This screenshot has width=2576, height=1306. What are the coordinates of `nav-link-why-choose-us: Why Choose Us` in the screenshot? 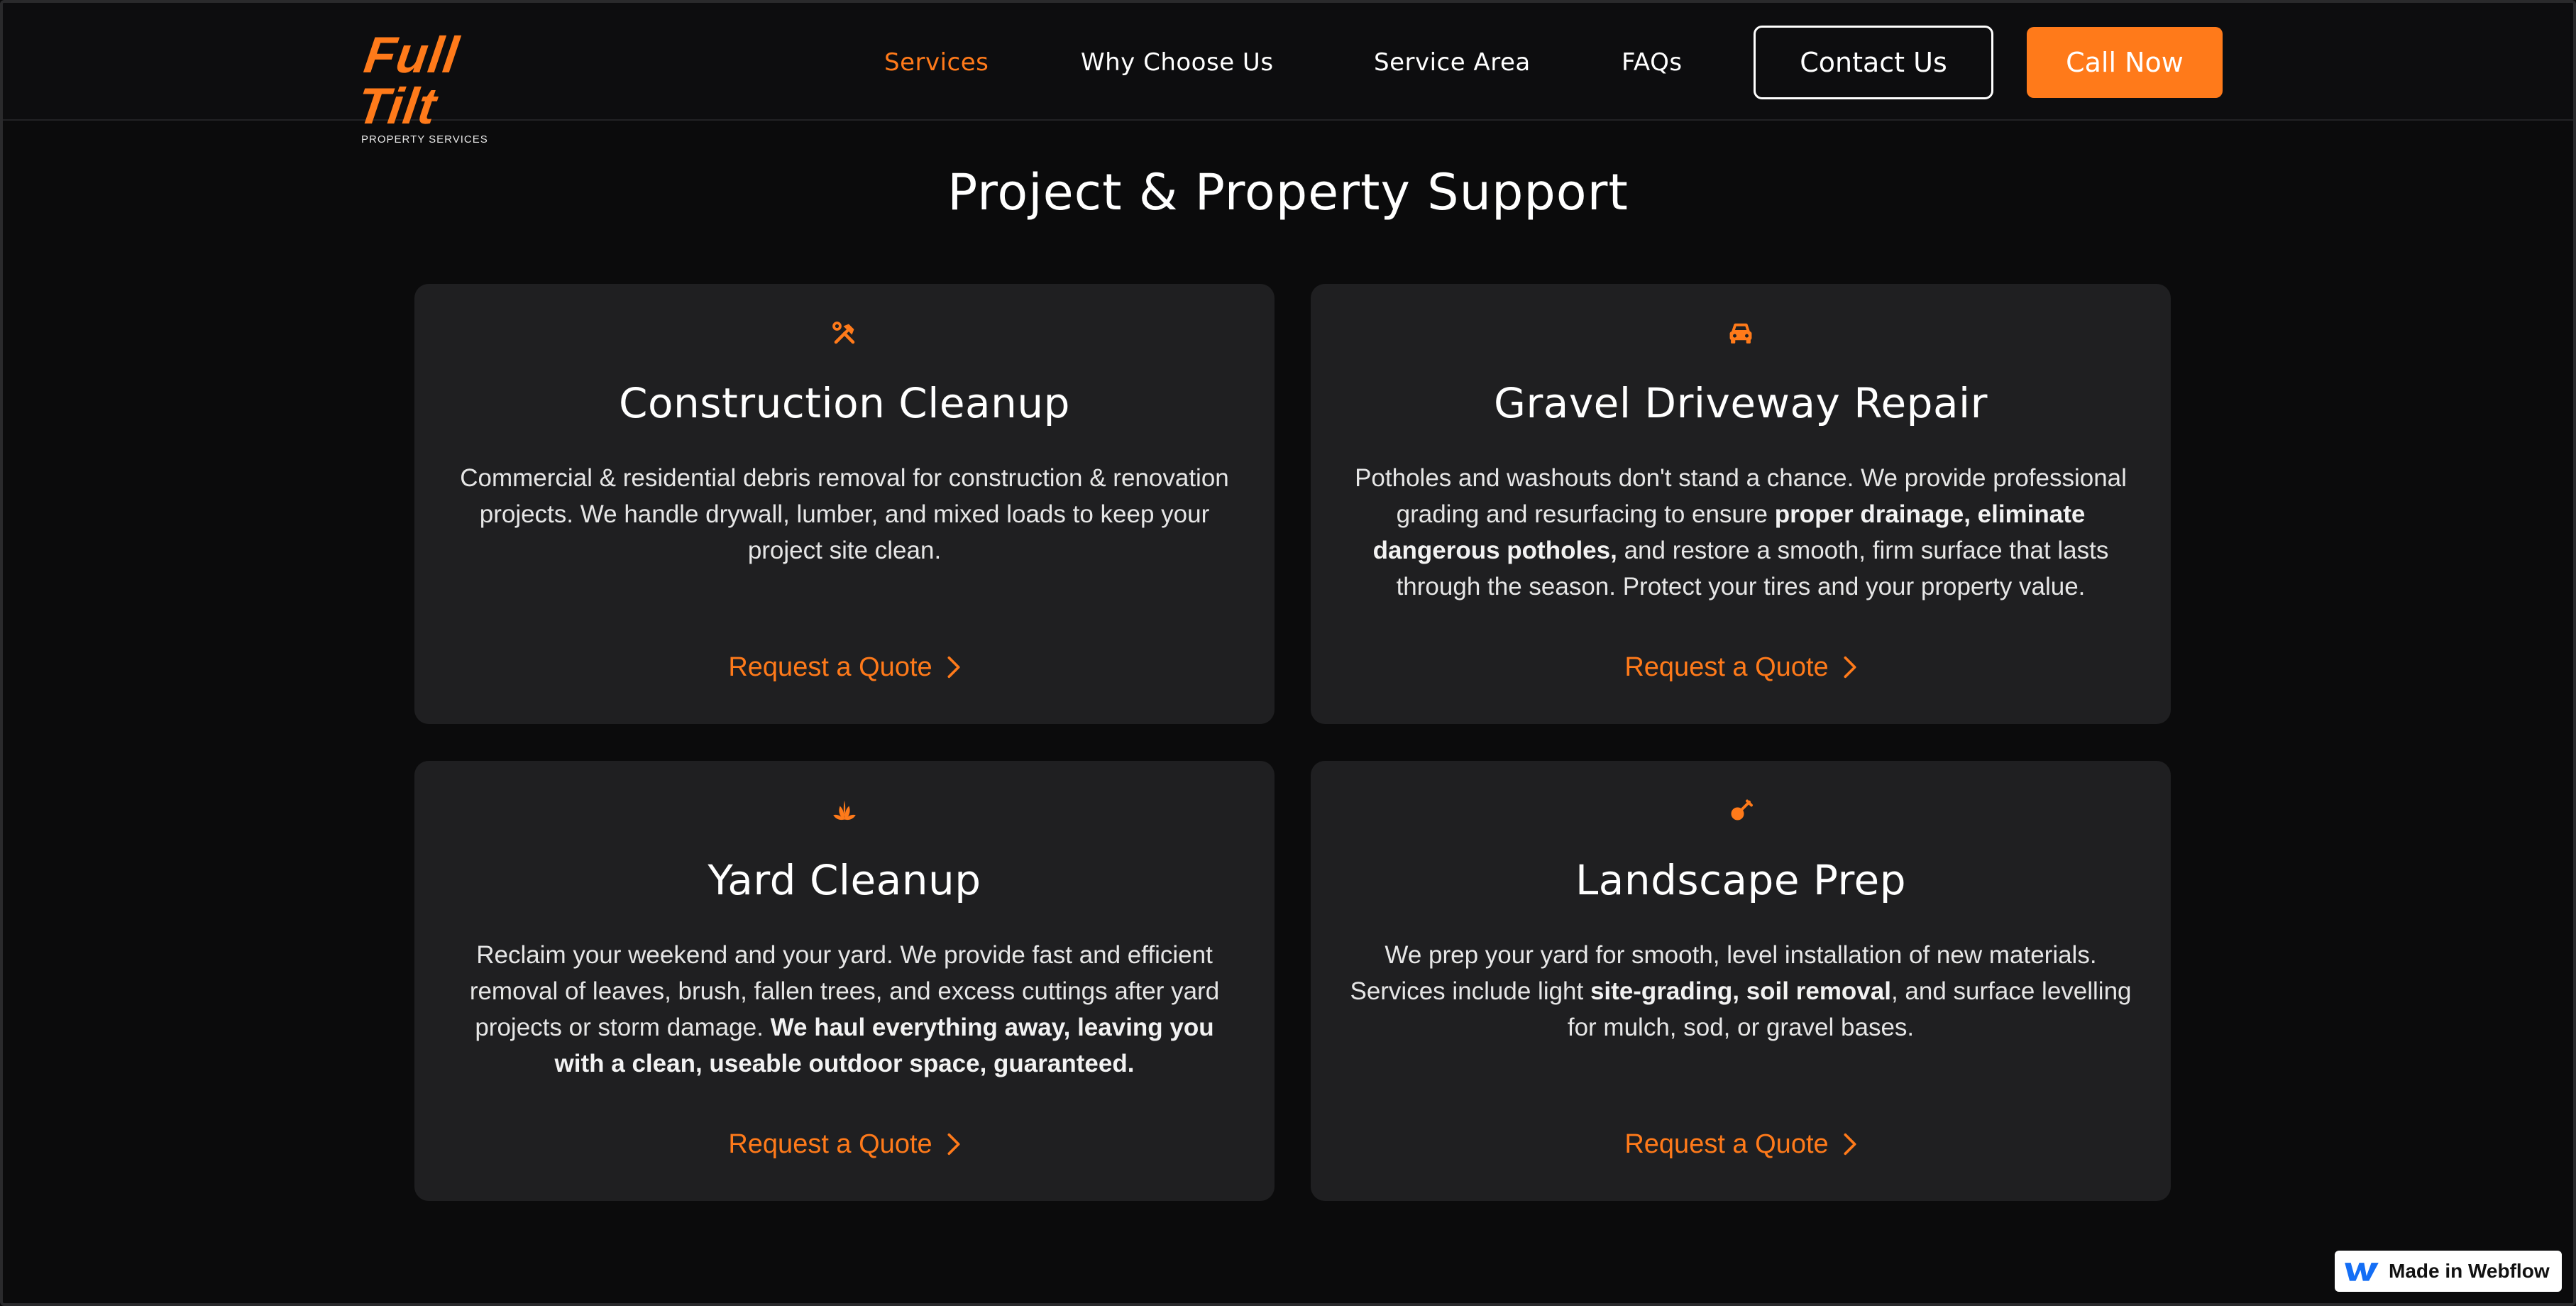 It's located at (1177, 62).